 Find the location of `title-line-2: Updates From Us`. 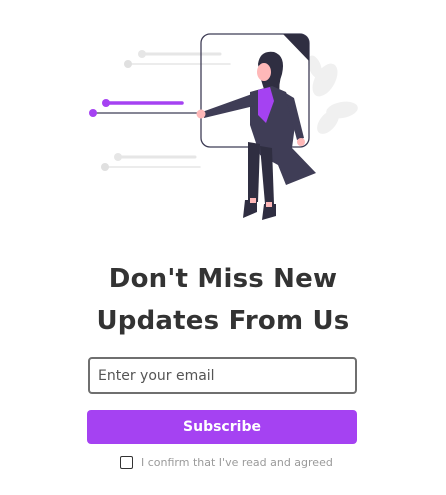

title-line-2: Updates From Us is located at coordinates (223, 321).